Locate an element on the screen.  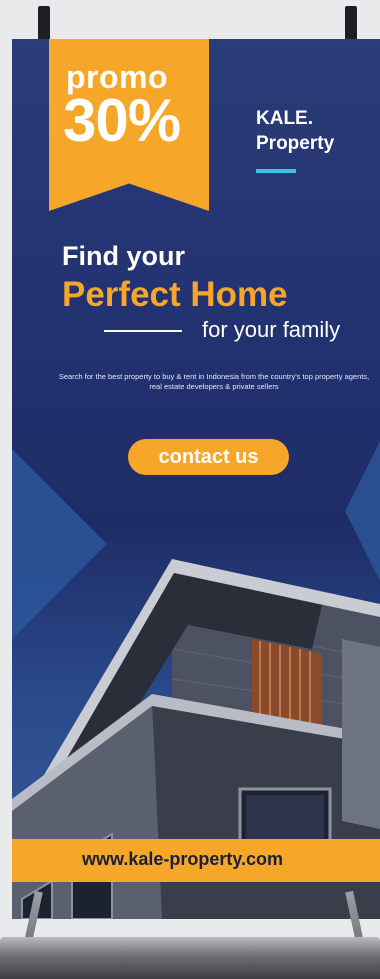
website-bar: www.kale-property.com is located at coordinates (196, 860).